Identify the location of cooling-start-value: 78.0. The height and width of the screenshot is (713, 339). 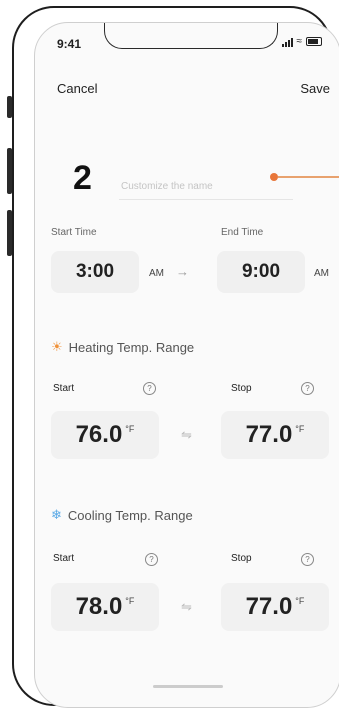
(99, 606).